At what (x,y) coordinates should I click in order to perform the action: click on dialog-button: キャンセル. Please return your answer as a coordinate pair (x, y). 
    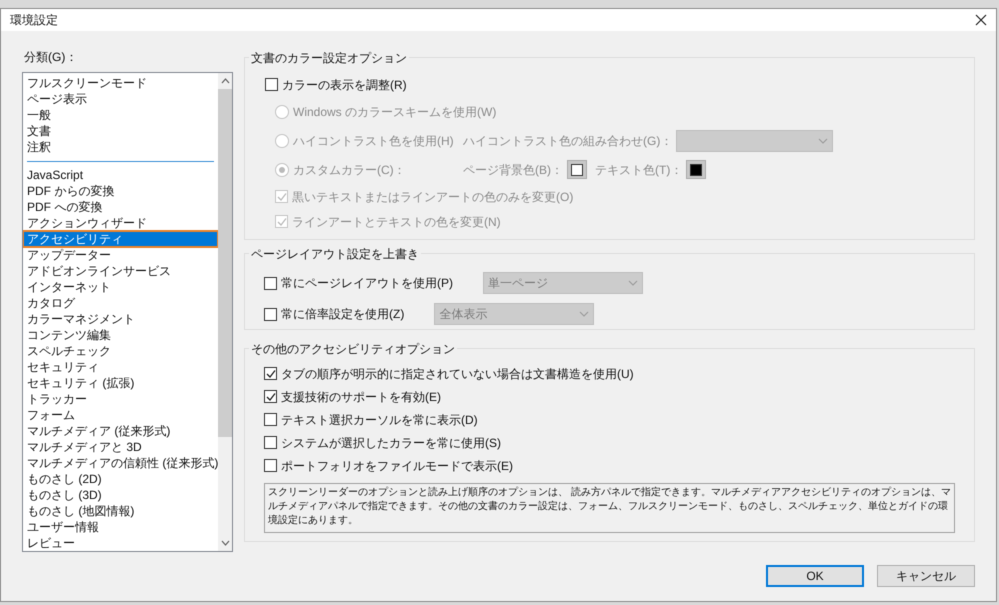
    Looking at the image, I should click on (926, 576).